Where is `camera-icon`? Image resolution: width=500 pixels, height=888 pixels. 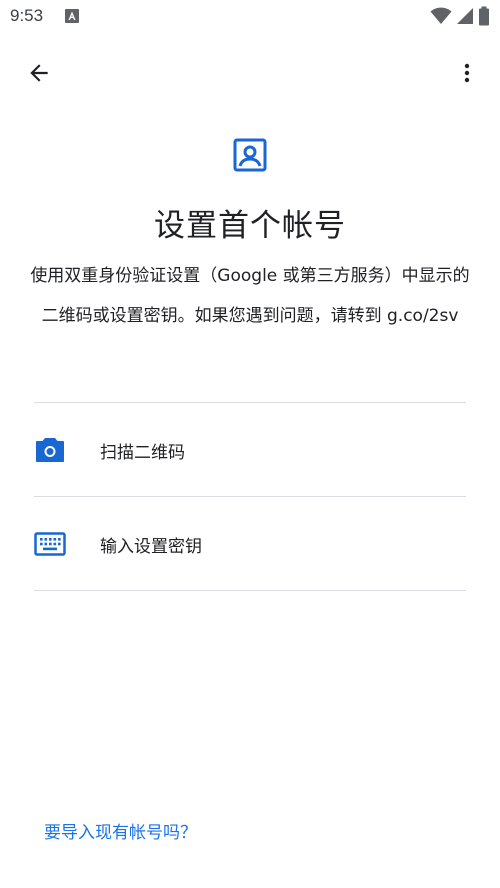 camera-icon is located at coordinates (50, 450).